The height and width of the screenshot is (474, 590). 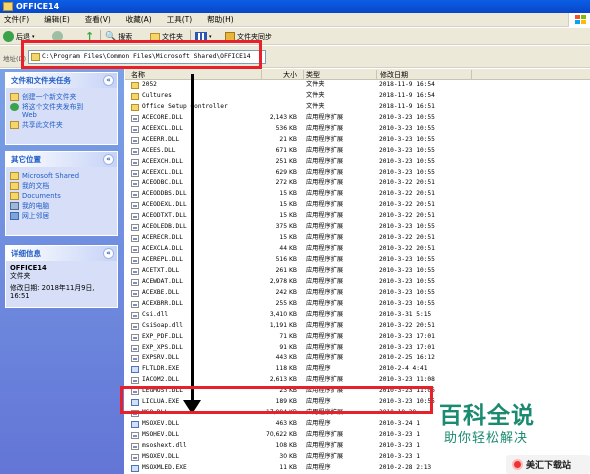 I want to click on file-row: ACEODDBS.DLL 15 KB 应用程序扩展 2010-3-22 20:51, so click(x=357, y=194).